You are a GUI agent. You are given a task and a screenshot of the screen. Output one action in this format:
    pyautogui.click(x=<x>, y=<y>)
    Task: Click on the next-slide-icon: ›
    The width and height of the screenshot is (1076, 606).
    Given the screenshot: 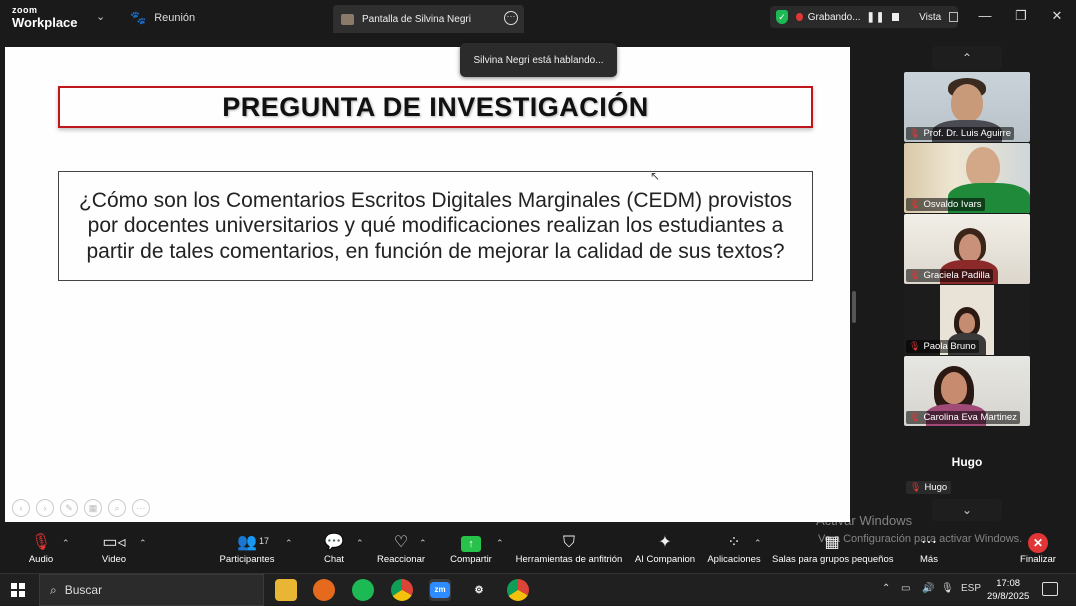 What is the action you would take?
    pyautogui.click(x=45, y=508)
    